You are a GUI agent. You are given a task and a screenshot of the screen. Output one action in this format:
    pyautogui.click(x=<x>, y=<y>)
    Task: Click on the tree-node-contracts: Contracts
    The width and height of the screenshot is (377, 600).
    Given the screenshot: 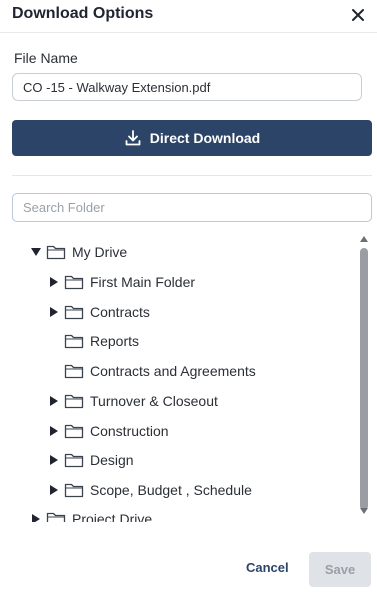 What is the action you would take?
    pyautogui.click(x=99, y=312)
    